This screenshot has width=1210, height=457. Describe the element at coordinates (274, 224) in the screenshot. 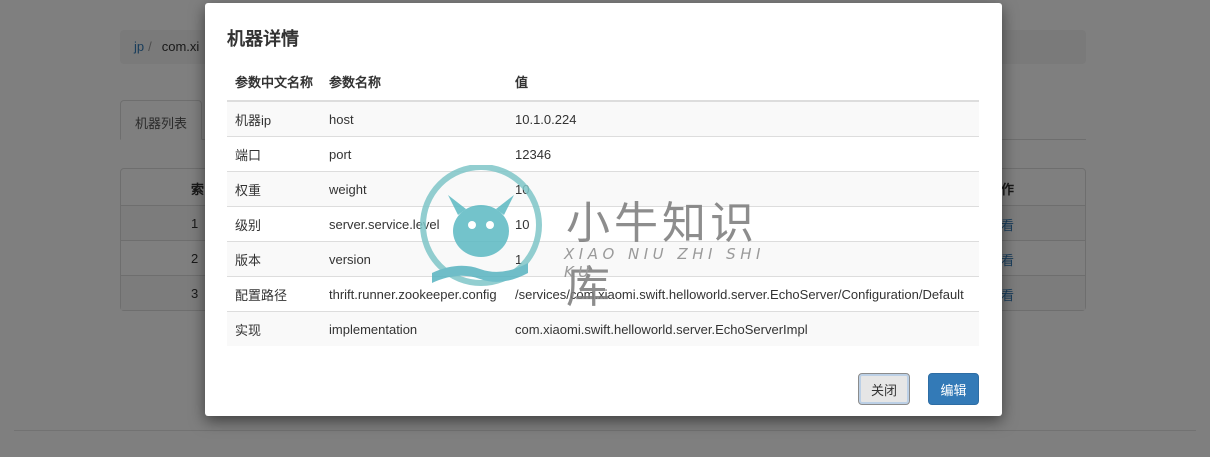

I see `cell-cn: 级别` at that location.